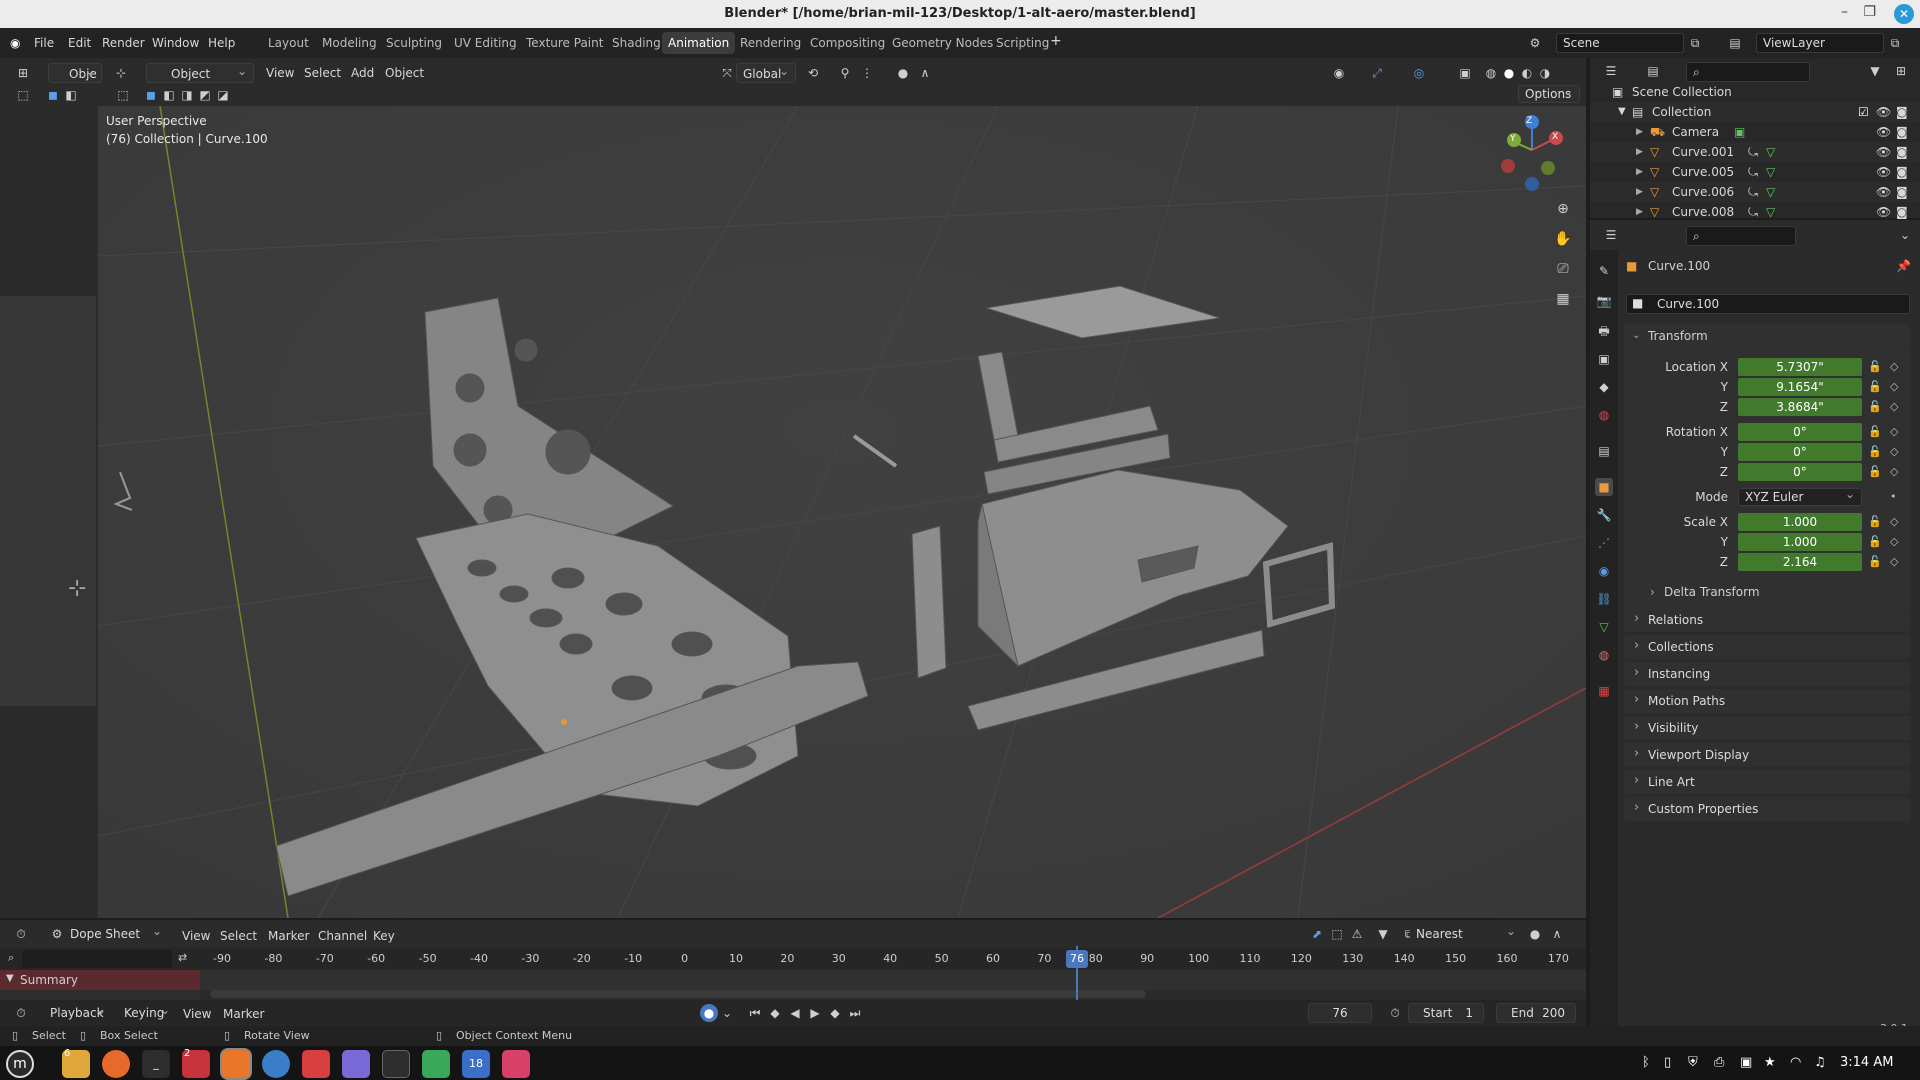 Image resolution: width=1920 pixels, height=1080 pixels. I want to click on summary-channel: ▼ Summary, so click(100, 980).